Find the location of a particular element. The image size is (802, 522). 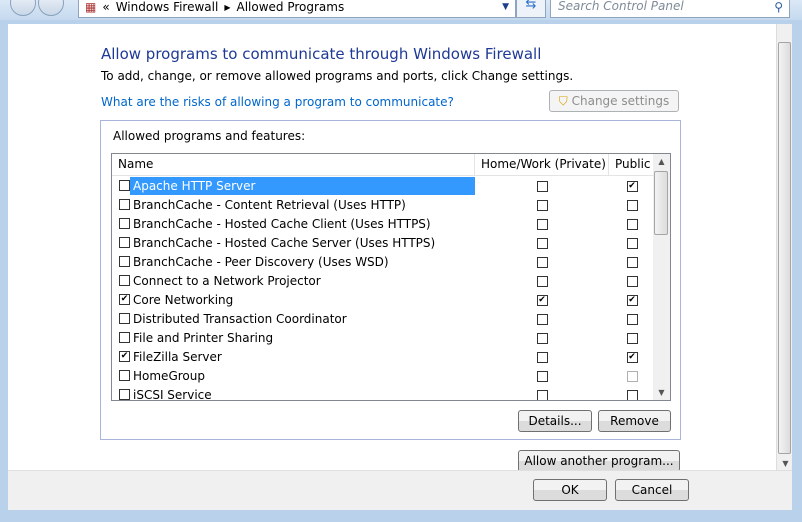

list-header: Name Home/Work (Private) Public is located at coordinates (391, 165).